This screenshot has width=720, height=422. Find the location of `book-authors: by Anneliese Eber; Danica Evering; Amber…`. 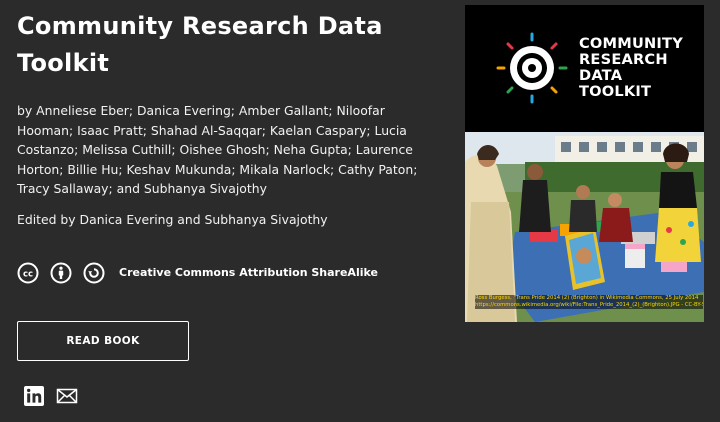

book-authors: by Anneliese Eber; Danica Evering; Amber… is located at coordinates (217, 150).